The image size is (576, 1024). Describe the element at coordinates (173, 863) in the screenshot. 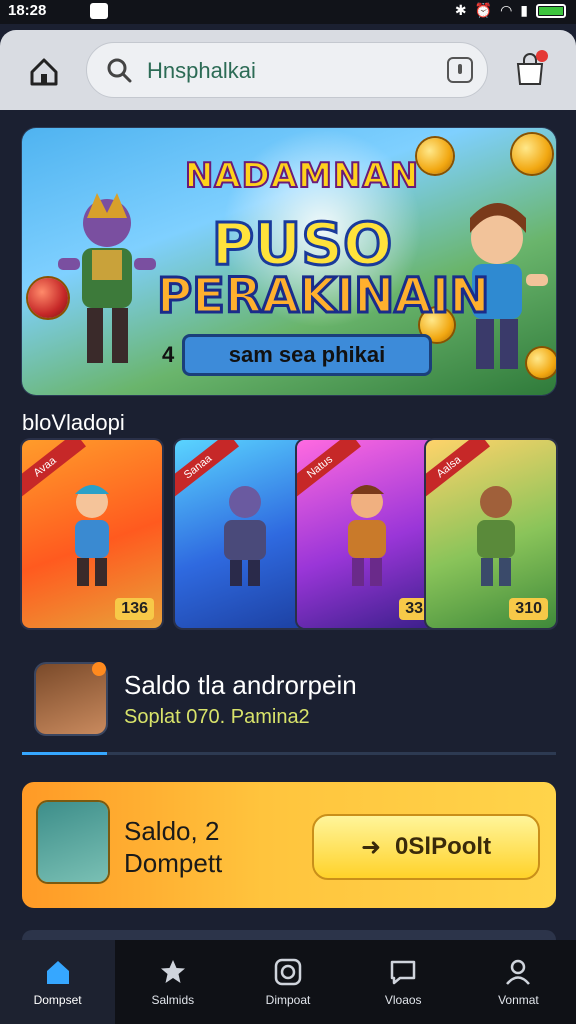

I see `wallet-label-2: Dompett` at that location.